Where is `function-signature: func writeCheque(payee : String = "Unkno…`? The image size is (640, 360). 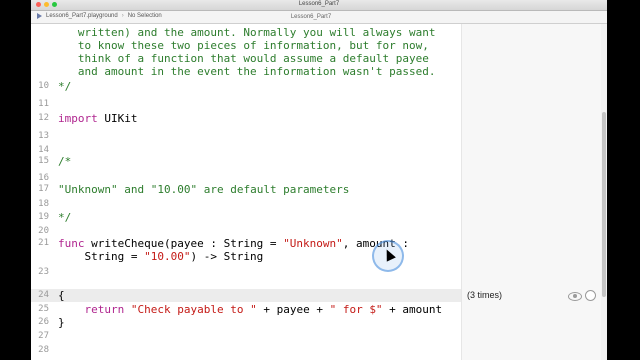 function-signature: func writeCheque(payee : String = "Unkno… is located at coordinates (234, 243).